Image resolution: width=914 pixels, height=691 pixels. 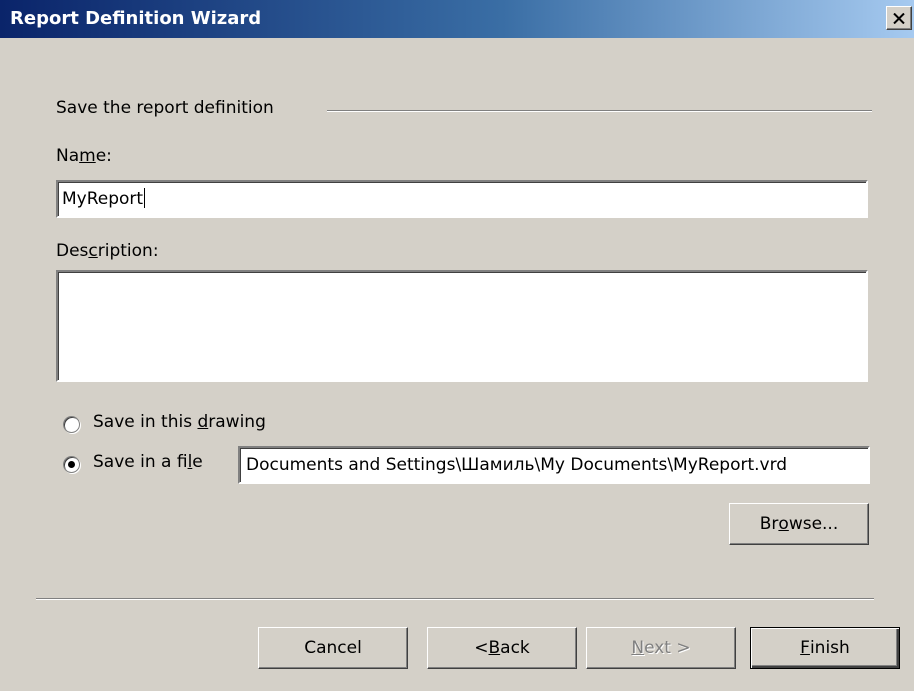 I want to click on group-title: Save the report definition, so click(x=165, y=108).